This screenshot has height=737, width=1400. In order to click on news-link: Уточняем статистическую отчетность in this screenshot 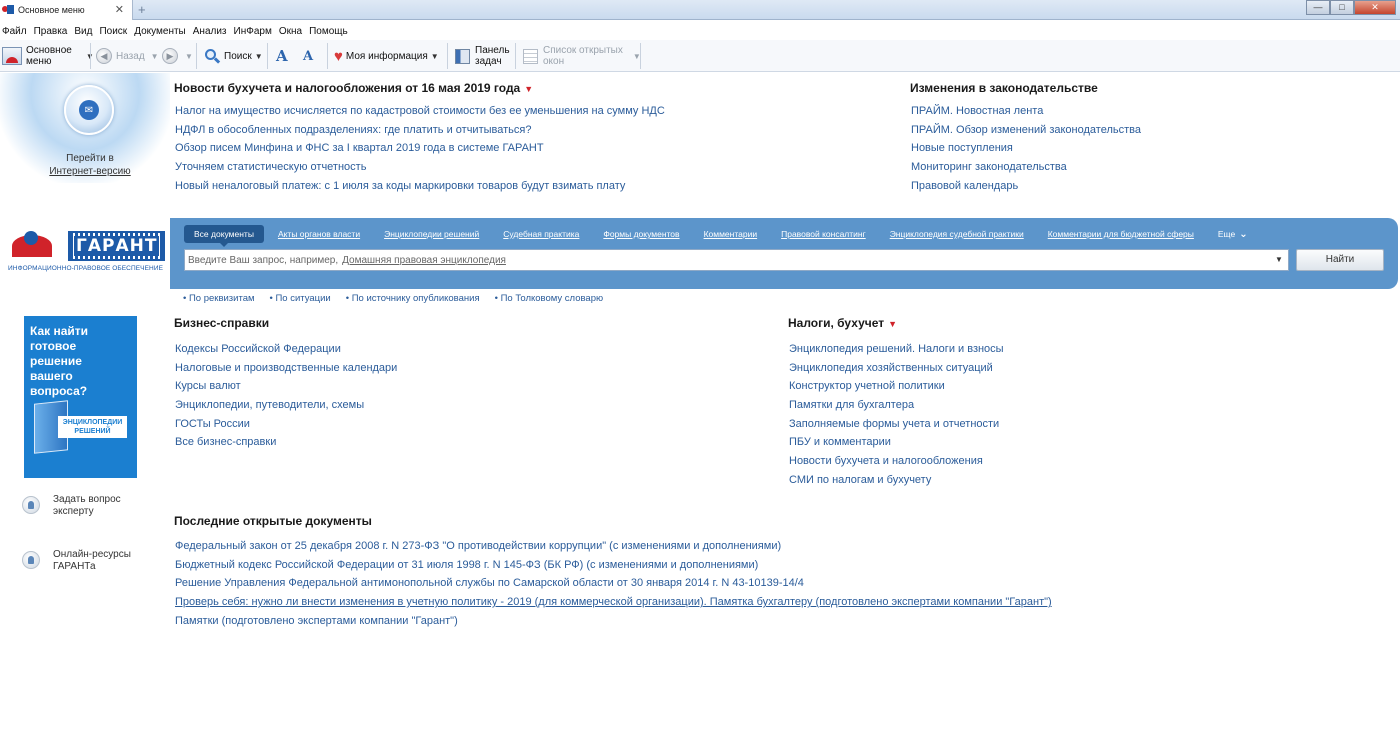, I will do `click(270, 167)`.